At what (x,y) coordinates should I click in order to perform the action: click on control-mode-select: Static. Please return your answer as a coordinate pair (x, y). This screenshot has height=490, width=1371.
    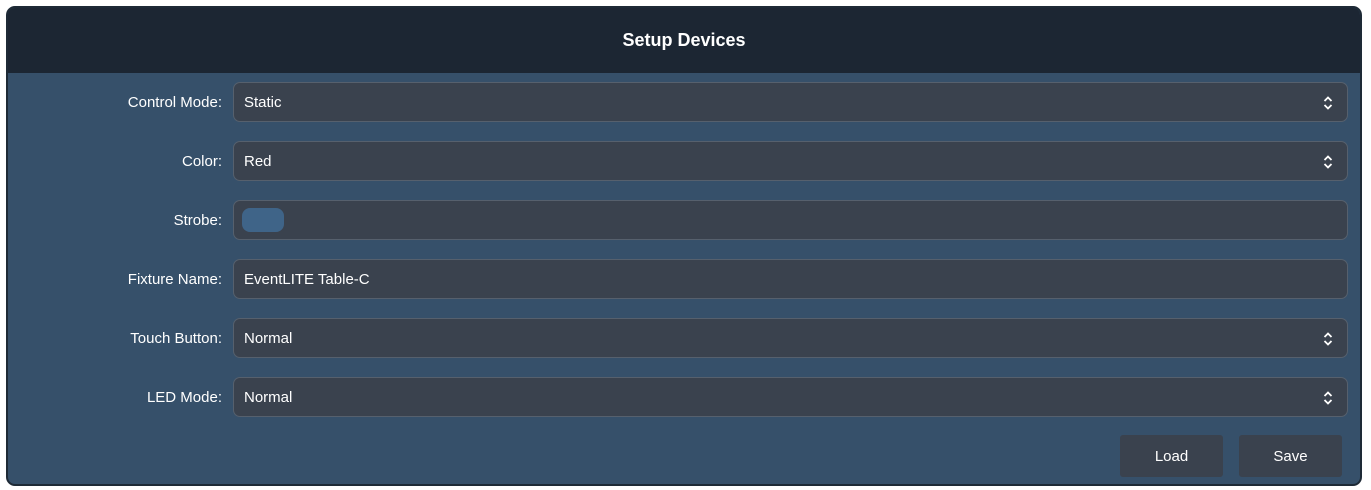
    Looking at the image, I should click on (790, 102).